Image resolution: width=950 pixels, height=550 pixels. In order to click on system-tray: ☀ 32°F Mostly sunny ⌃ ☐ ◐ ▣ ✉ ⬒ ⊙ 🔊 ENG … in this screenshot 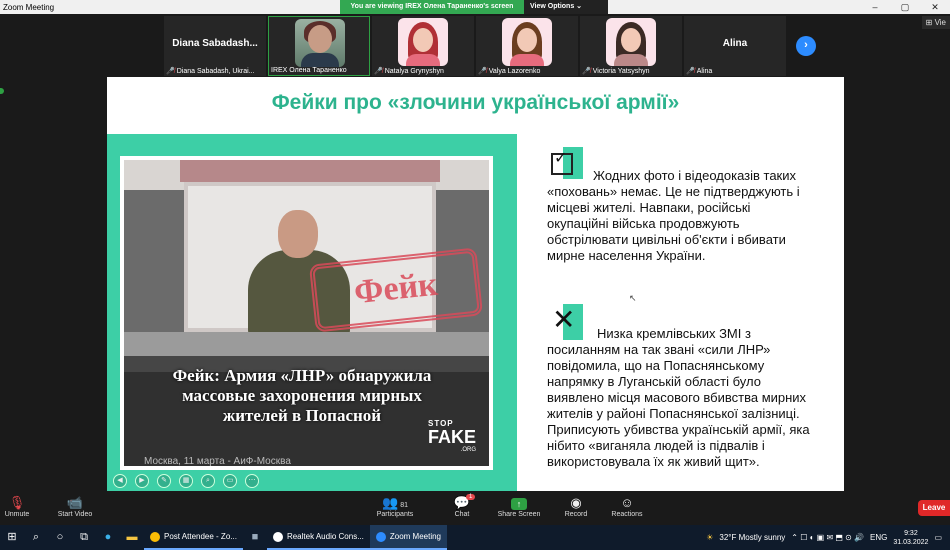, I will do `click(828, 537)`.